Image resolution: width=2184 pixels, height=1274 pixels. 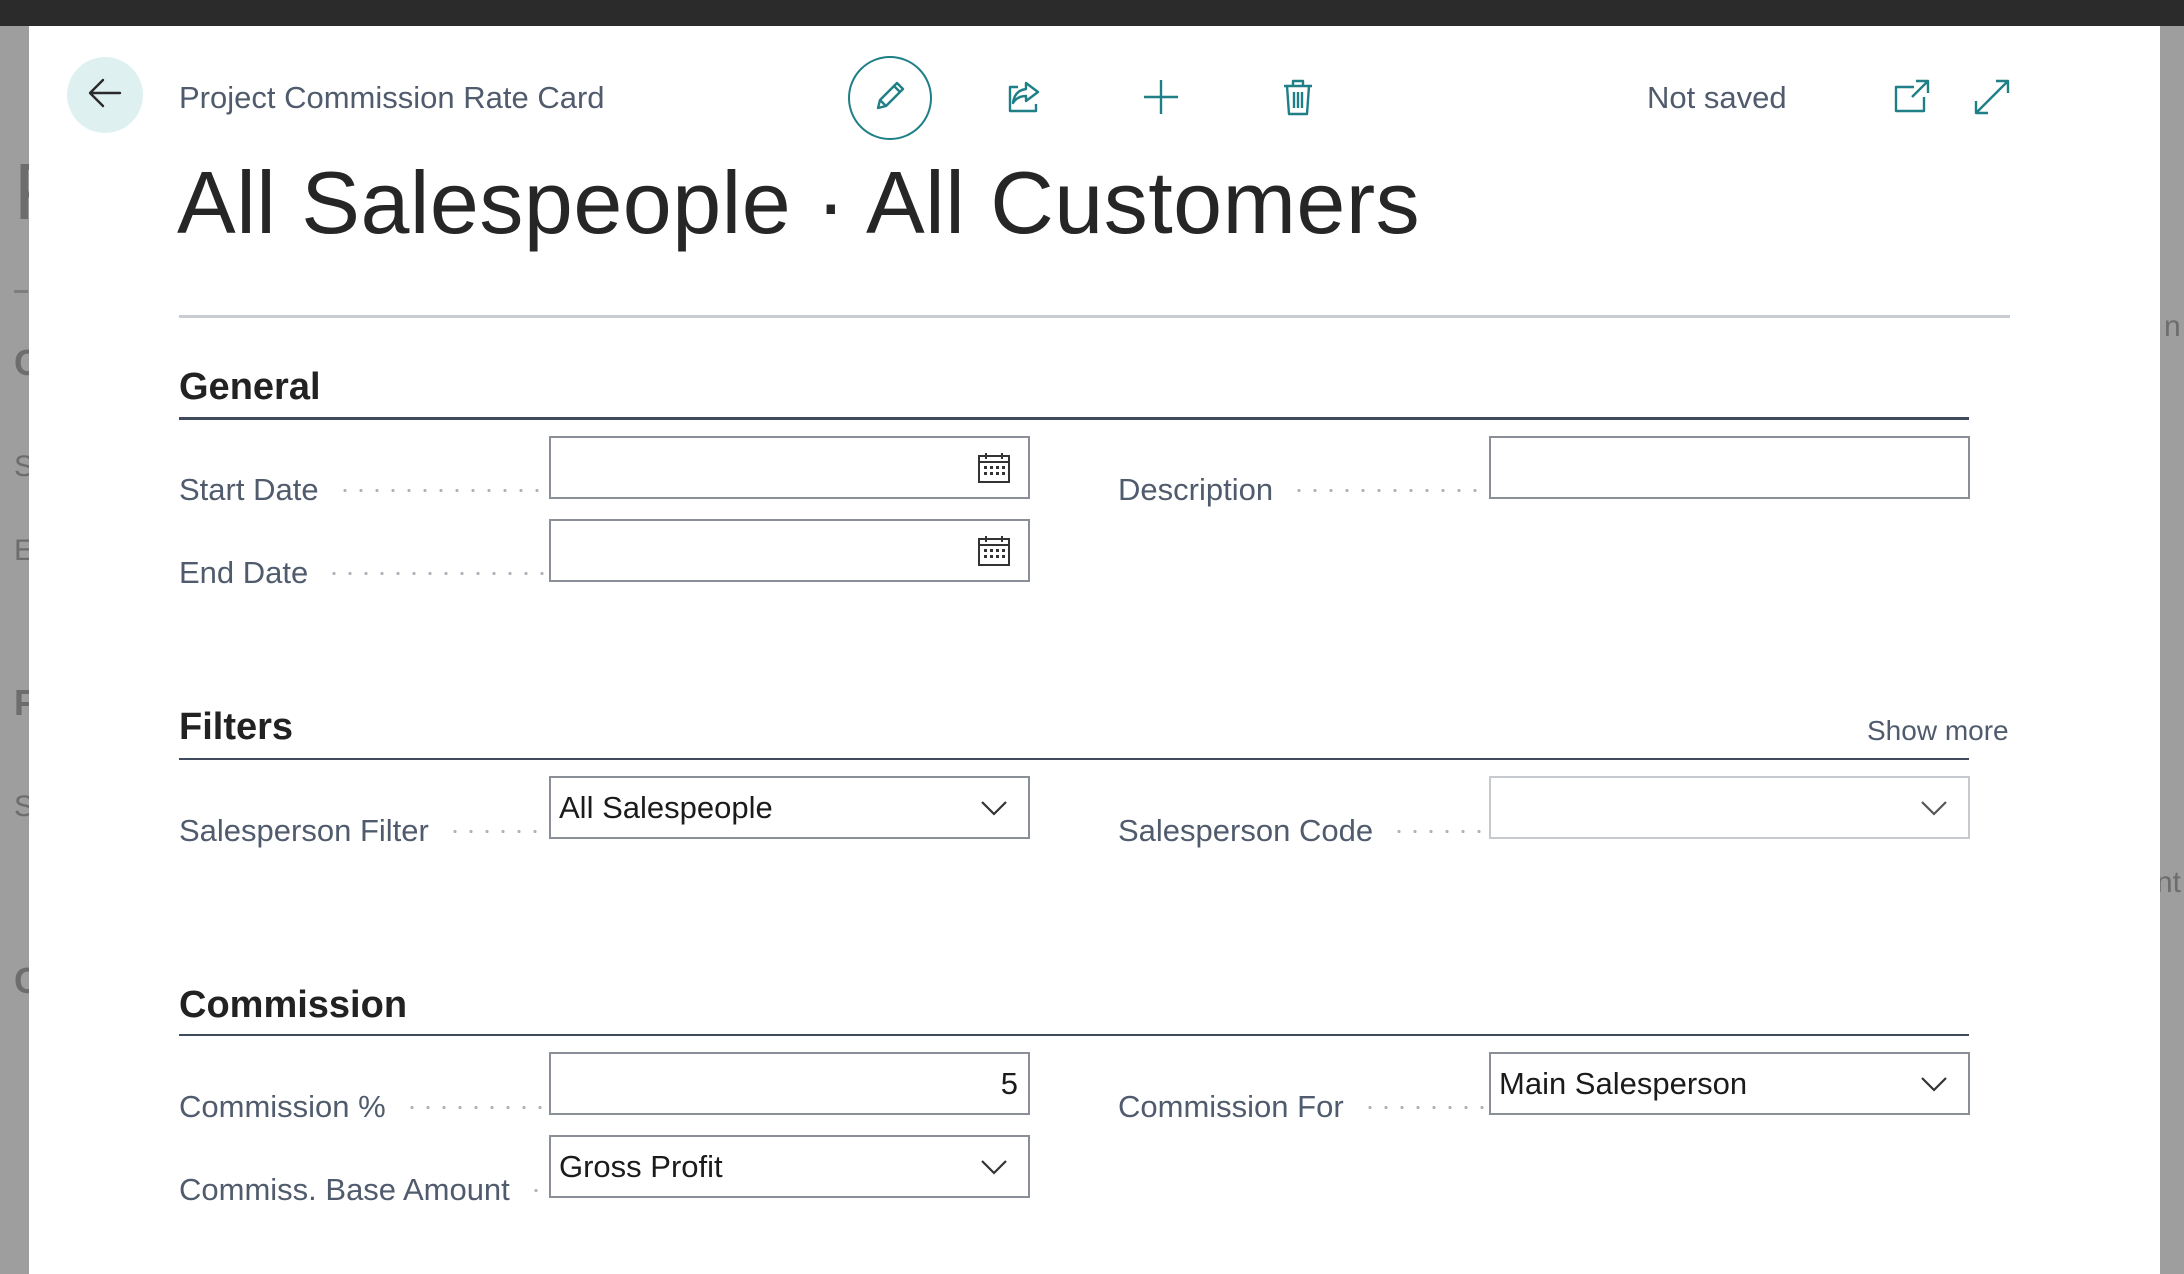 I want to click on commission-base-amount-select: Gross Profit, so click(x=789, y=1166).